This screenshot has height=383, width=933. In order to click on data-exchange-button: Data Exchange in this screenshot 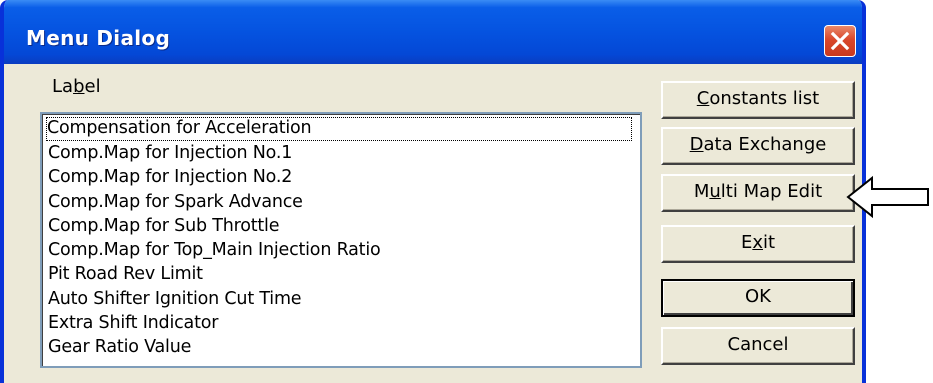, I will do `click(758, 146)`.